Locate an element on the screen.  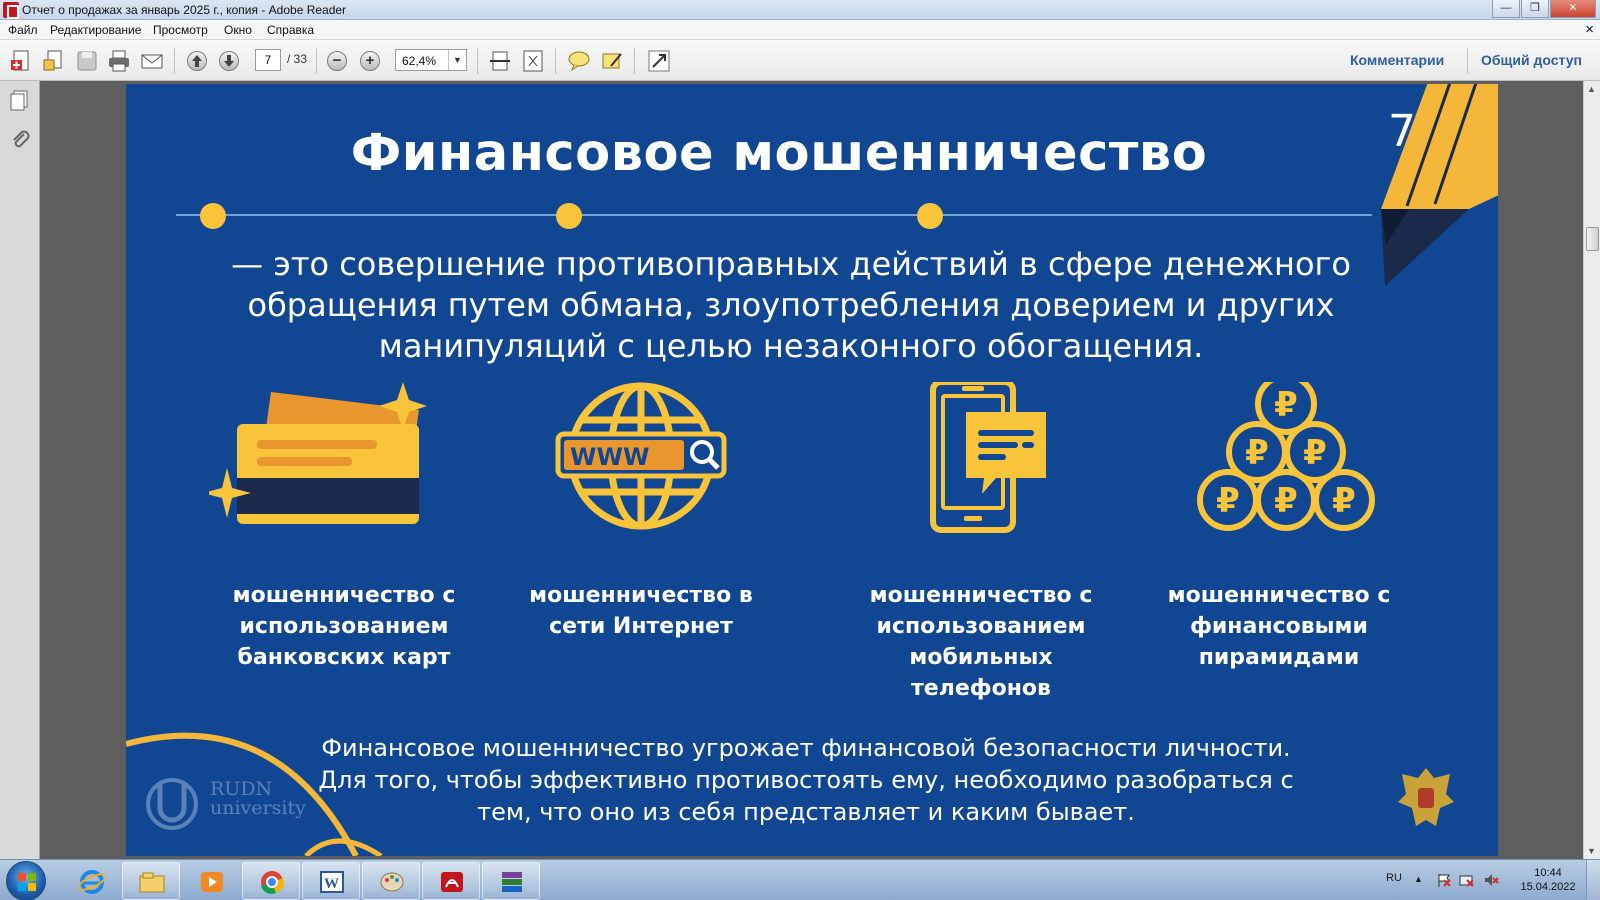
envelope-icon is located at coordinates (152, 61).